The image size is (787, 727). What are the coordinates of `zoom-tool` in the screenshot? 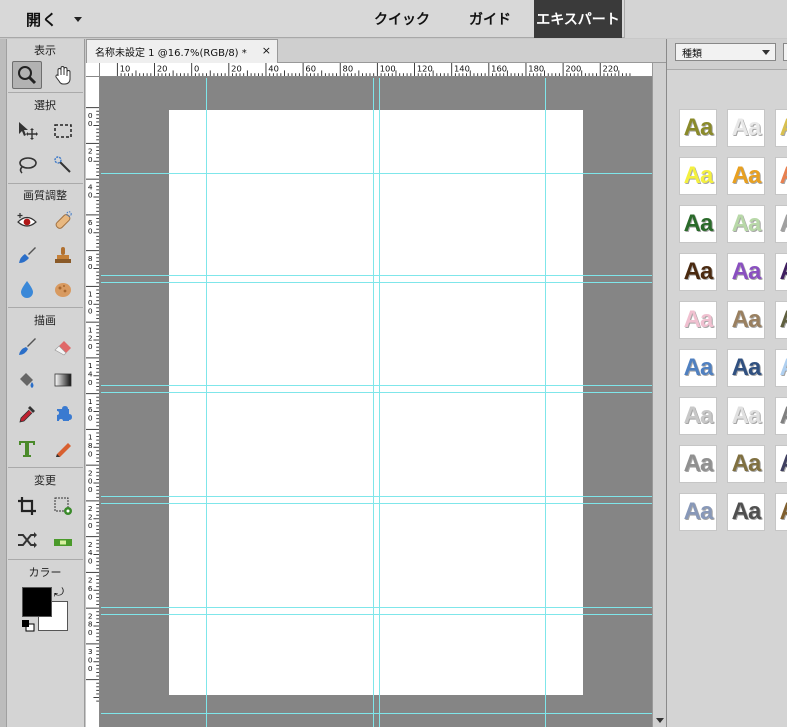 It's located at (27, 75).